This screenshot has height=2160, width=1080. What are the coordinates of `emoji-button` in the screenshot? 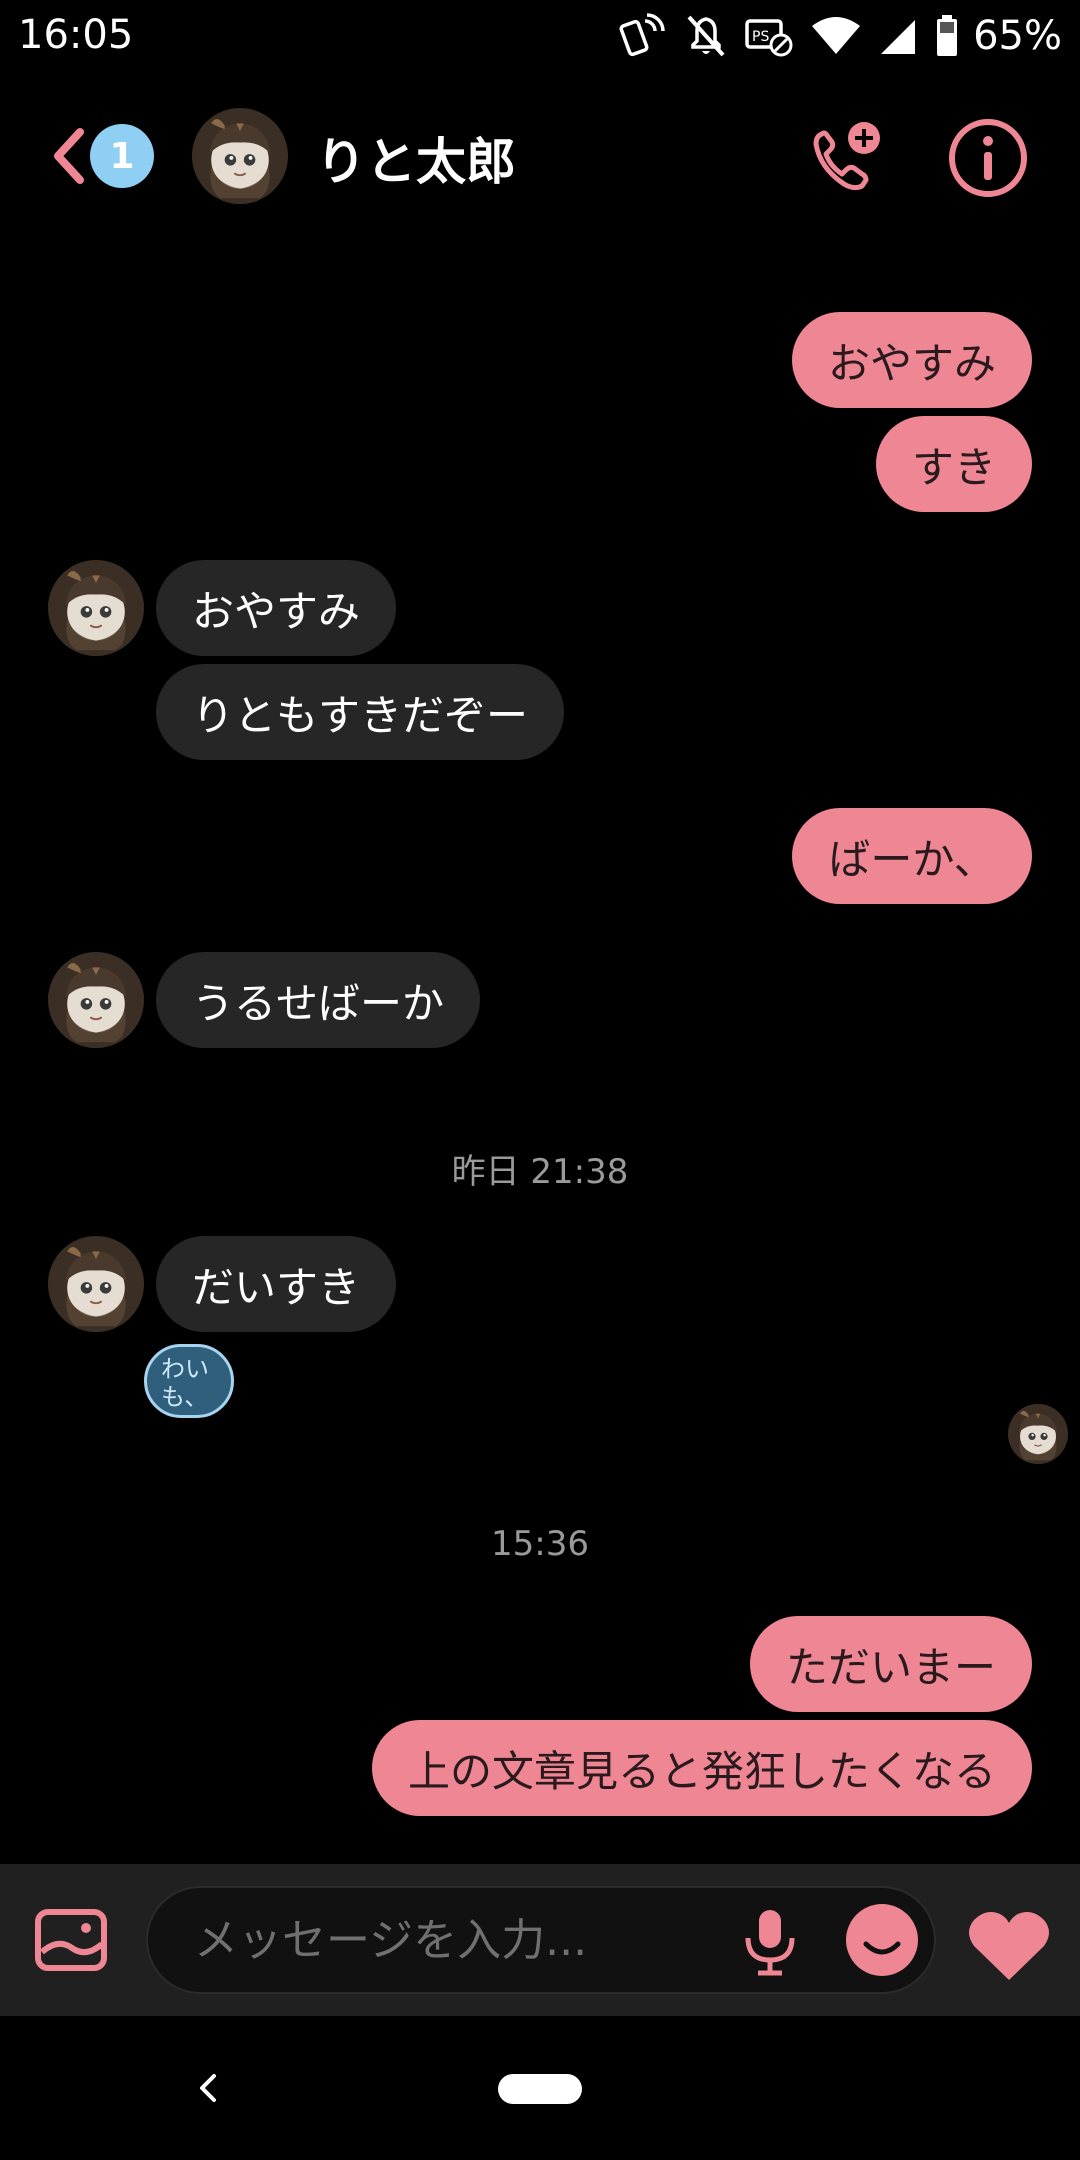 It's located at (882, 1940).